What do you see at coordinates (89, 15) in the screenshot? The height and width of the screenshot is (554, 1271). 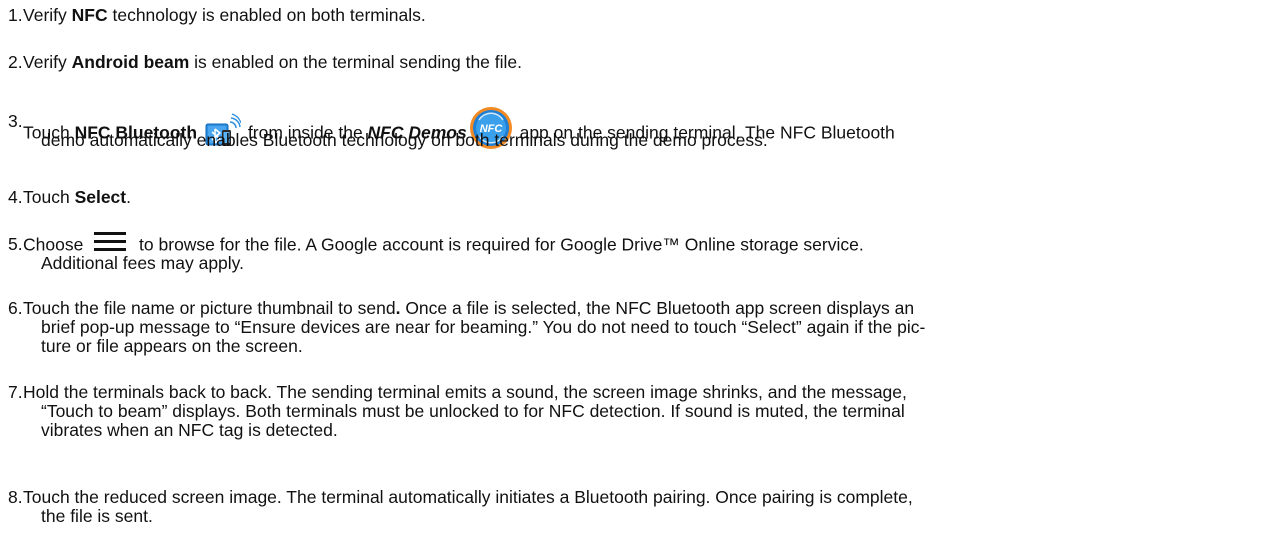 I see `nfc-term: NFC` at bounding box center [89, 15].